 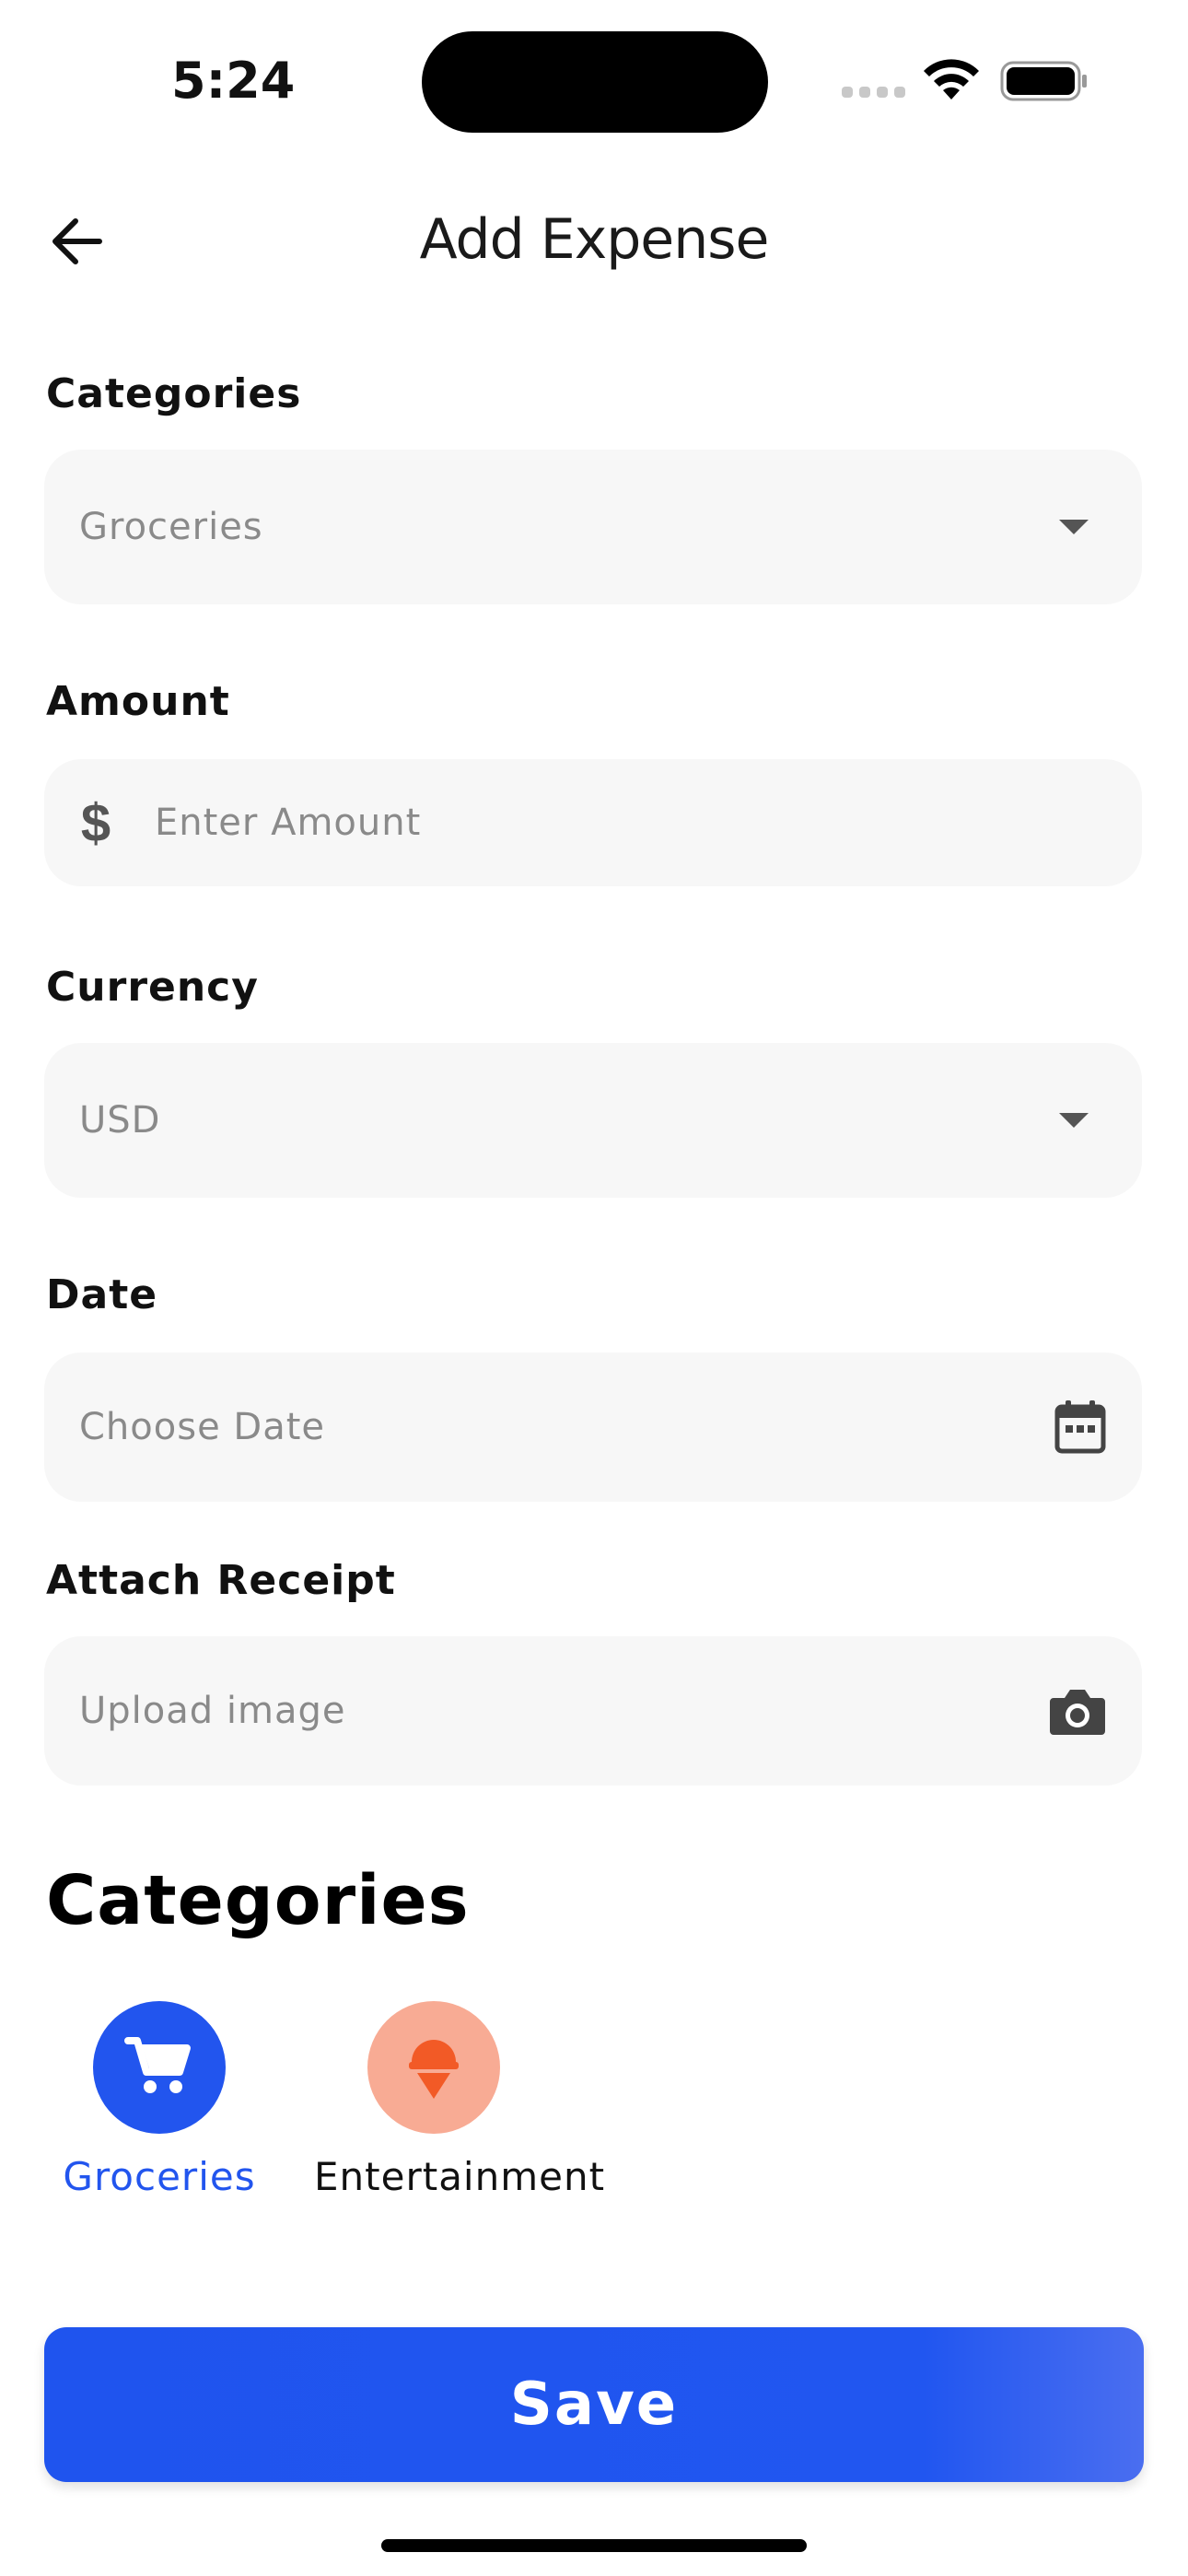 What do you see at coordinates (460, 2176) in the screenshot?
I see `category-entertainment-label: Entertainment` at bounding box center [460, 2176].